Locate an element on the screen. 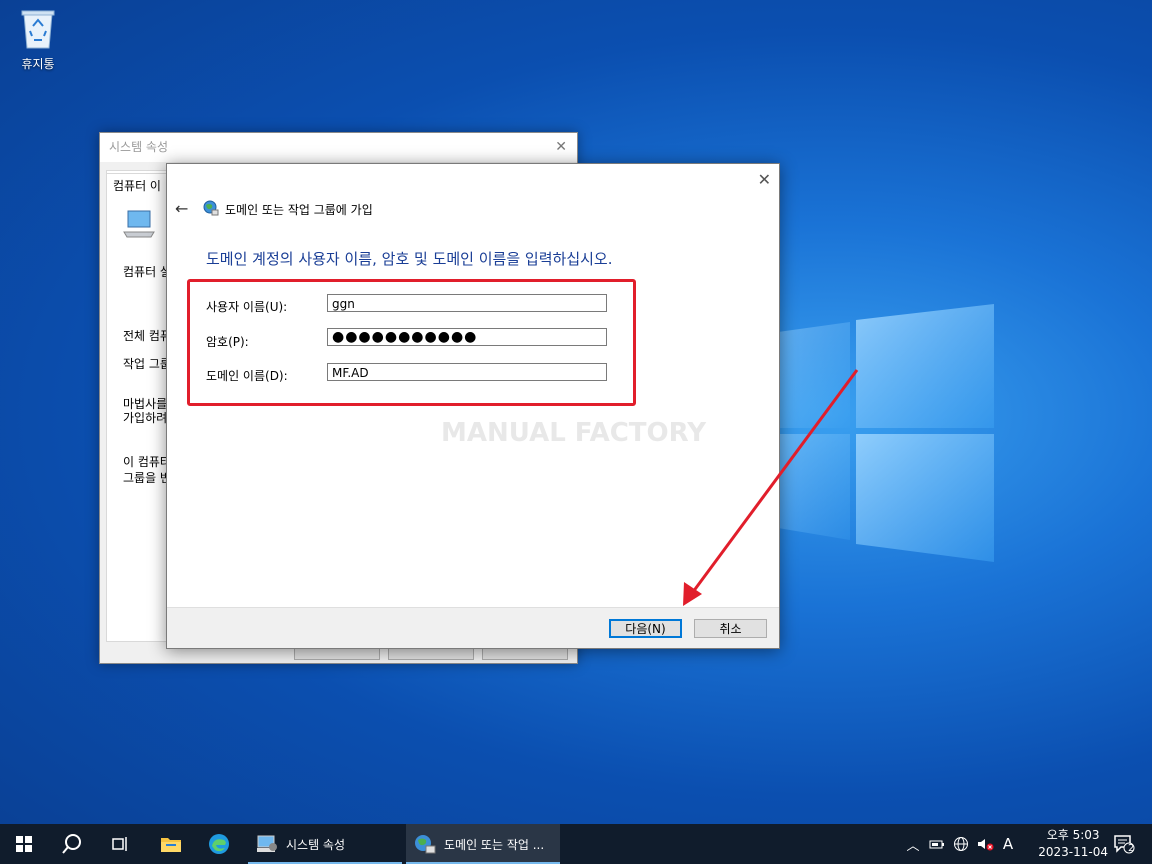  network-tray-button is located at coordinates (961, 844).